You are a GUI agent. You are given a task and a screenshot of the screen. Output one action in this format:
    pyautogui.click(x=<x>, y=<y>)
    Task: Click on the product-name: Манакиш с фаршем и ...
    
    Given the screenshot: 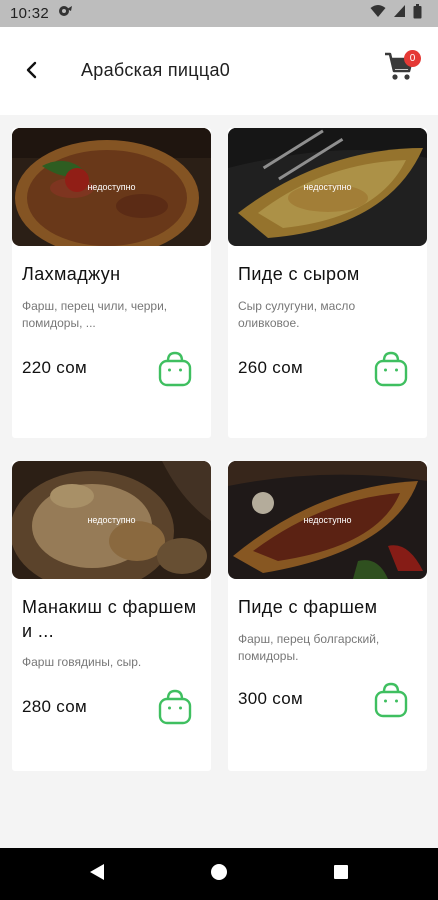 What is the action you would take?
    pyautogui.click(x=109, y=619)
    